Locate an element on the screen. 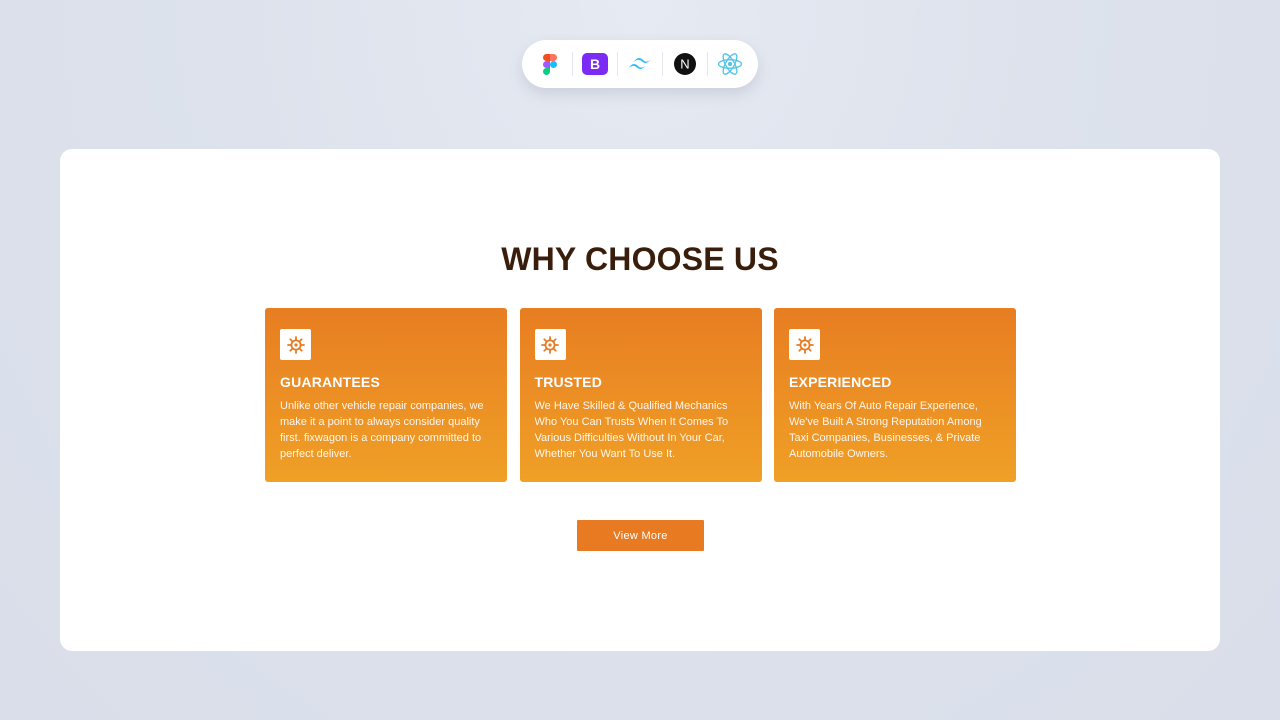 This screenshot has height=720, width=1280. nextjs-icon: N is located at coordinates (685, 64).